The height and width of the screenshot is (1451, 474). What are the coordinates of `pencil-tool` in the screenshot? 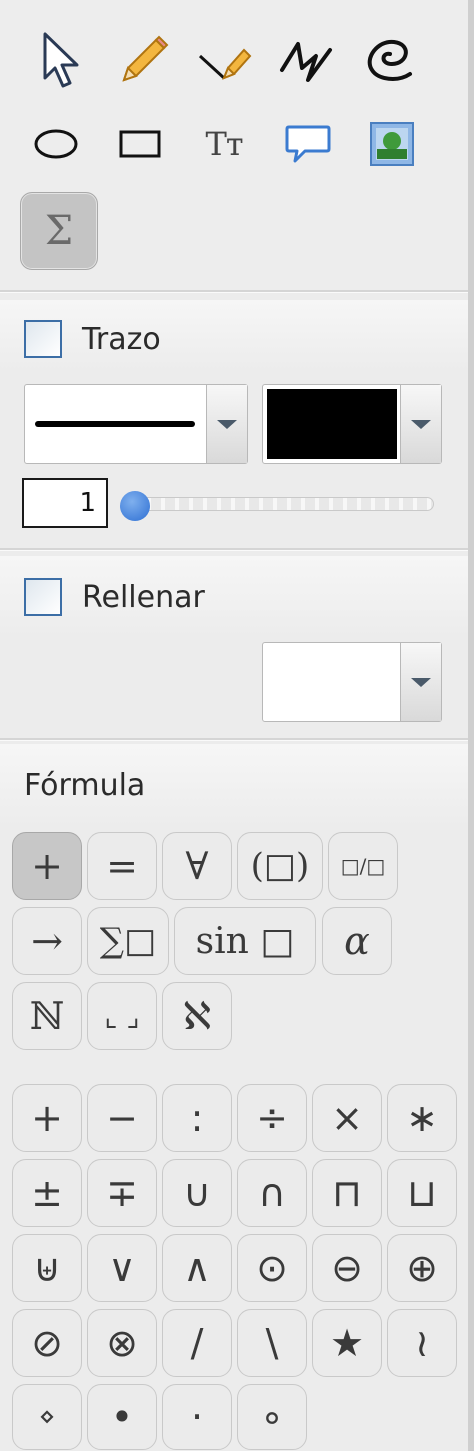 It's located at (142, 60).